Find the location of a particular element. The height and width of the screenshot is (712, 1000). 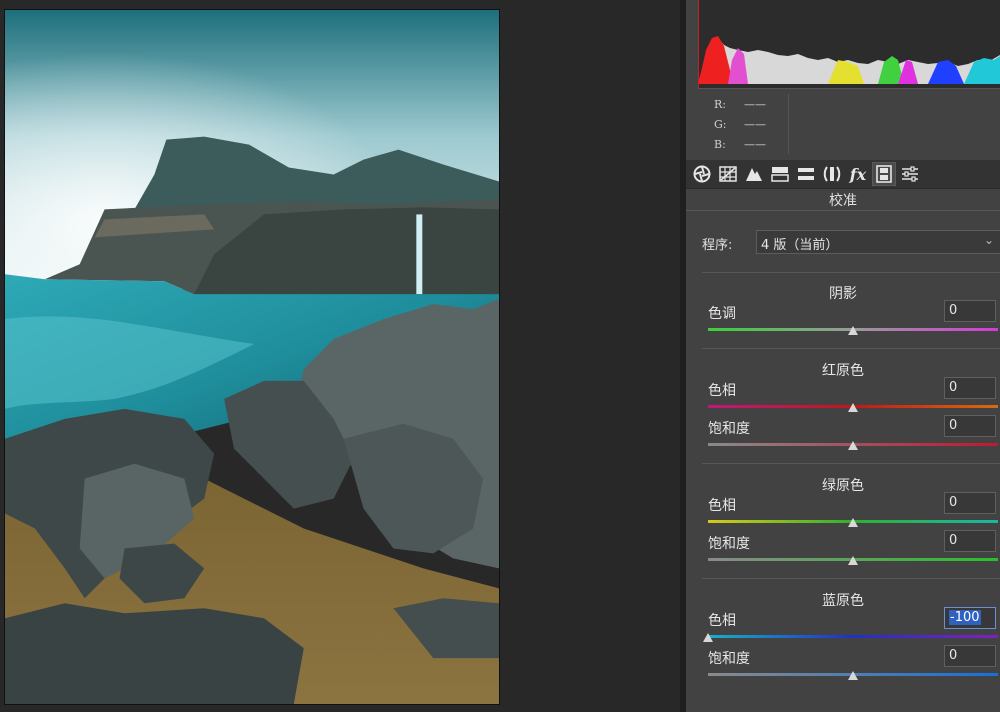

slider-thumb-blue-hue is located at coordinates (708, 637).